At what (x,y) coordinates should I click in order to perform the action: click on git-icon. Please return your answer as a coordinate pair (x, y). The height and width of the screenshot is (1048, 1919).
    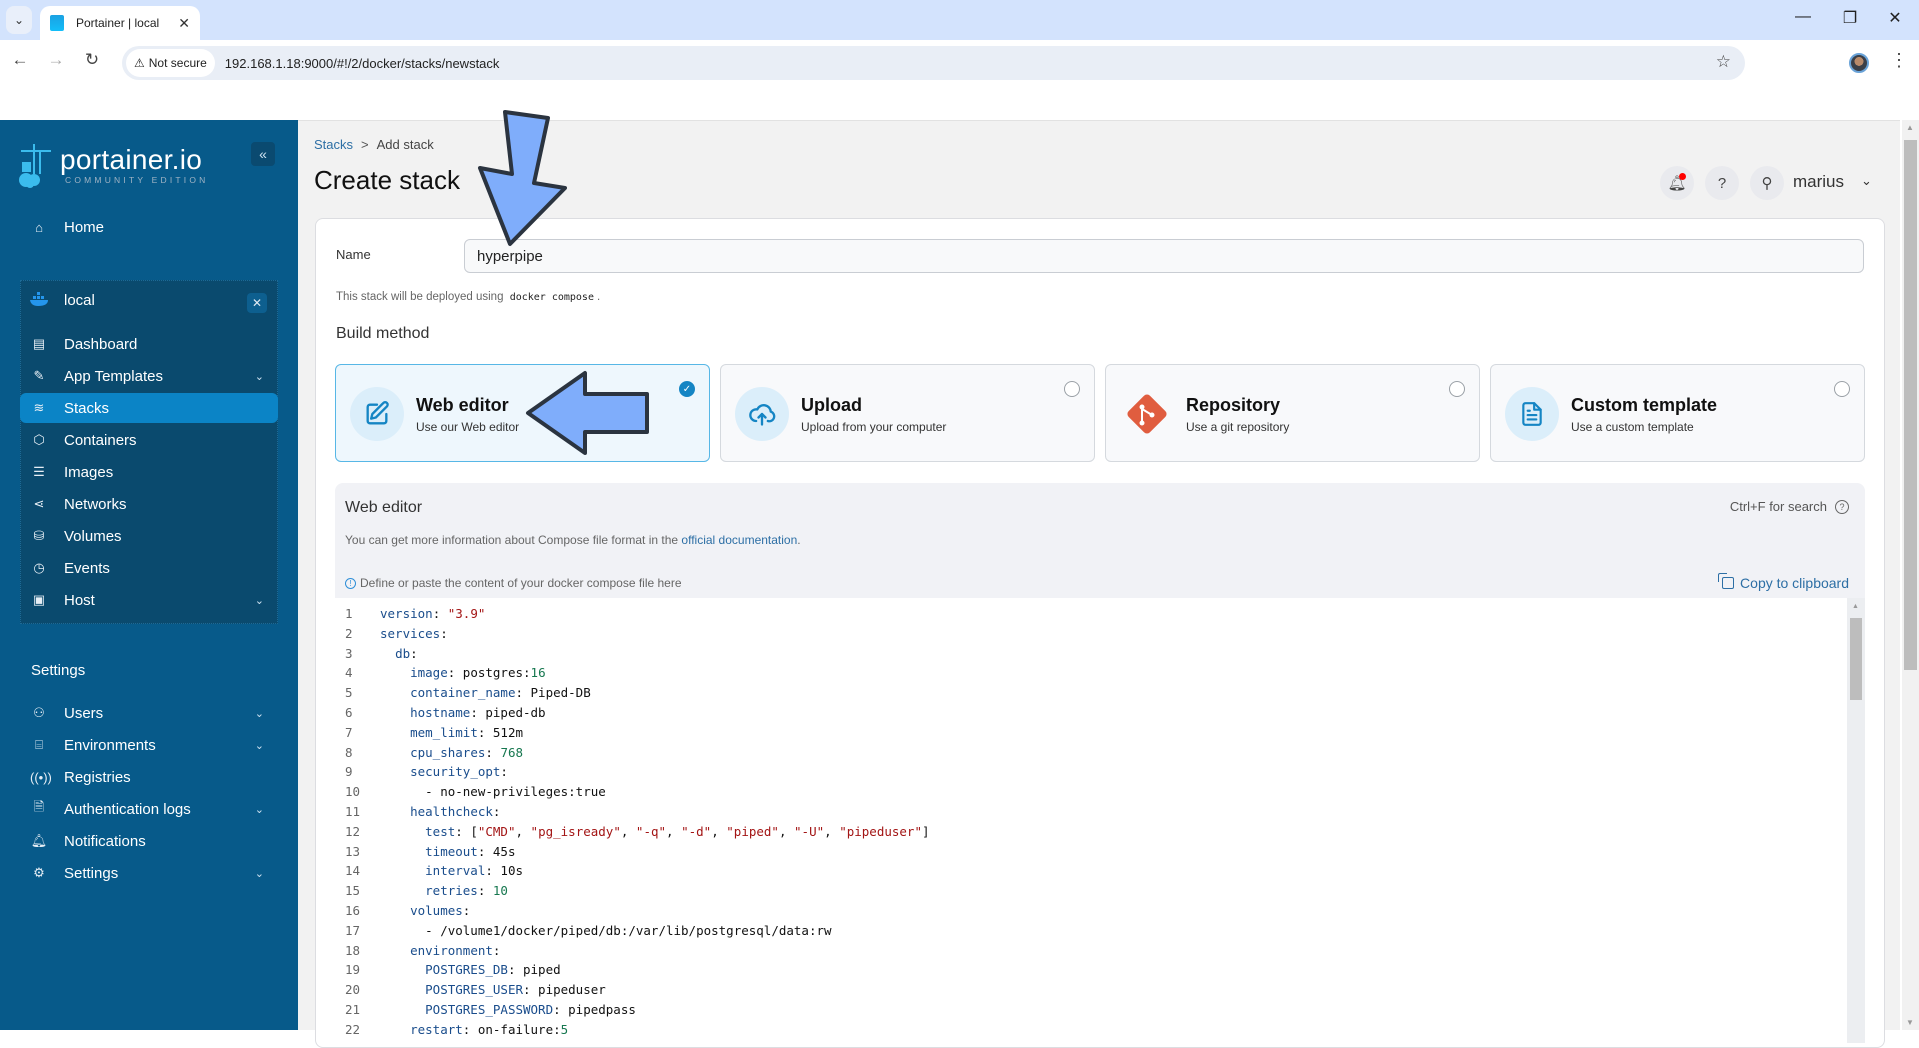
    Looking at the image, I should click on (1147, 414).